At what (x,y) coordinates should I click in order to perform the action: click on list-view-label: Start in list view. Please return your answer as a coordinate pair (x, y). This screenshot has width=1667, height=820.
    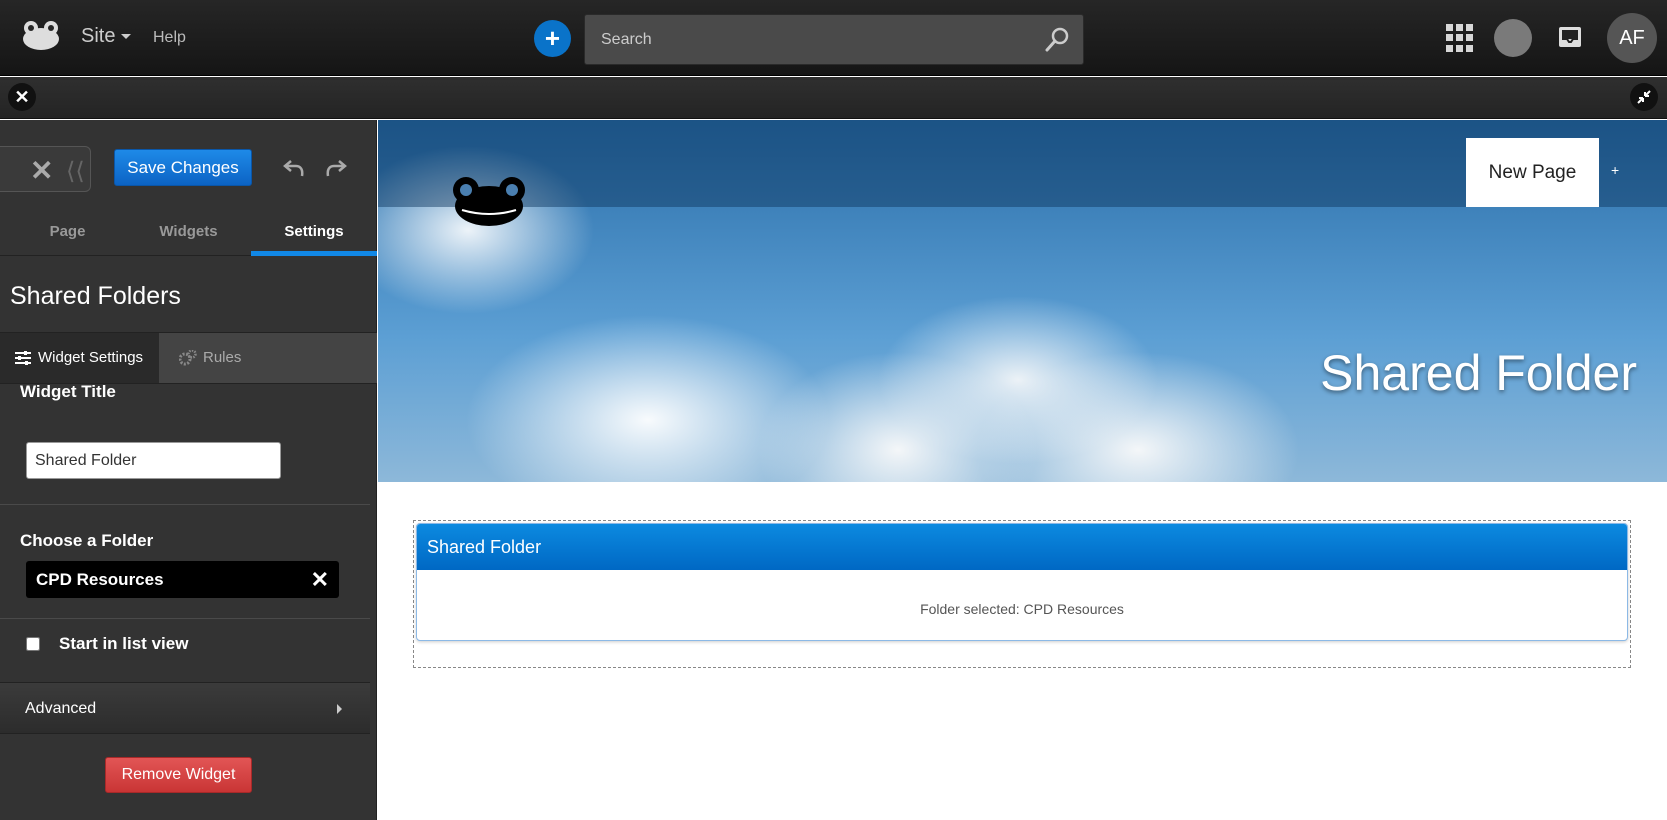
    Looking at the image, I should click on (124, 643).